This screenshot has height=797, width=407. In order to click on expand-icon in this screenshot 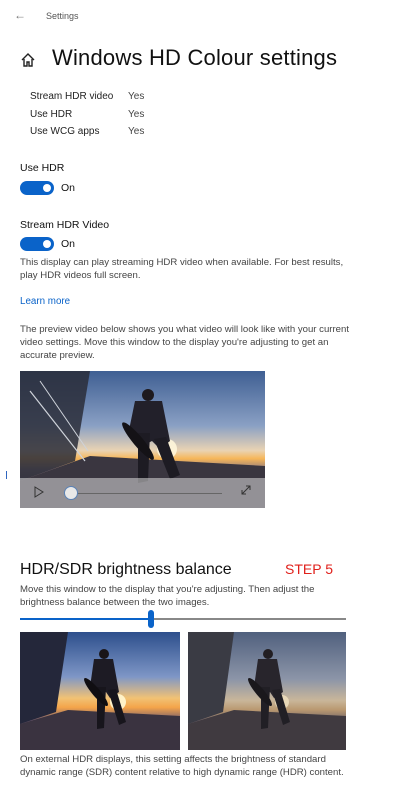, I will do `click(246, 490)`.